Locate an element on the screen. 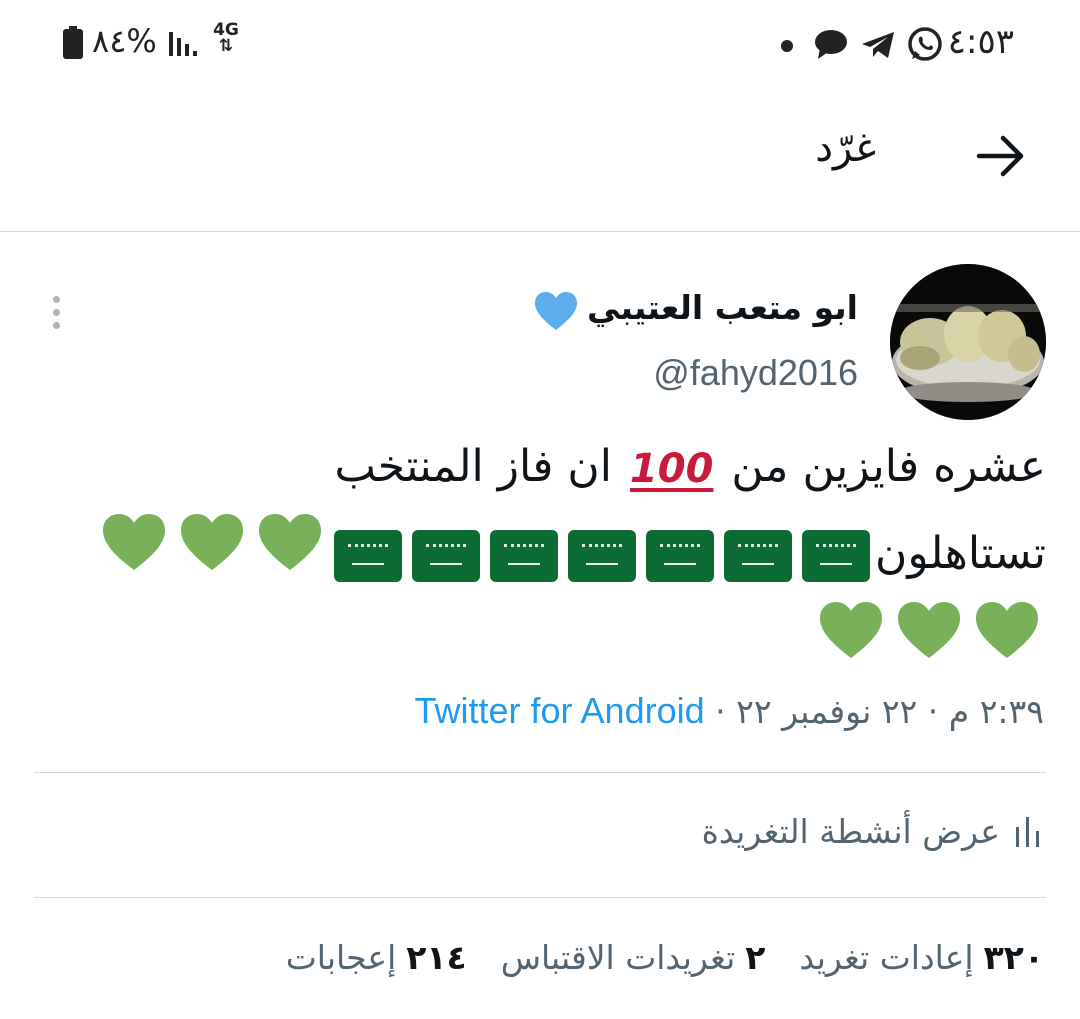 The image size is (1080, 1019). display-name: ابو متعب العتيبي is located at coordinates (722, 307).